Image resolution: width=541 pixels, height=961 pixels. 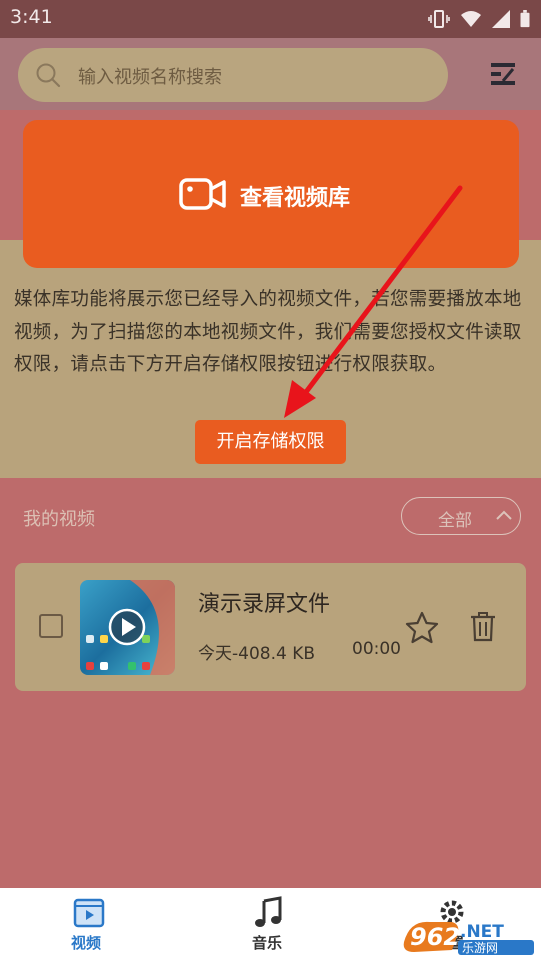 What do you see at coordinates (503, 74) in the screenshot?
I see `edit-list-icon` at bounding box center [503, 74].